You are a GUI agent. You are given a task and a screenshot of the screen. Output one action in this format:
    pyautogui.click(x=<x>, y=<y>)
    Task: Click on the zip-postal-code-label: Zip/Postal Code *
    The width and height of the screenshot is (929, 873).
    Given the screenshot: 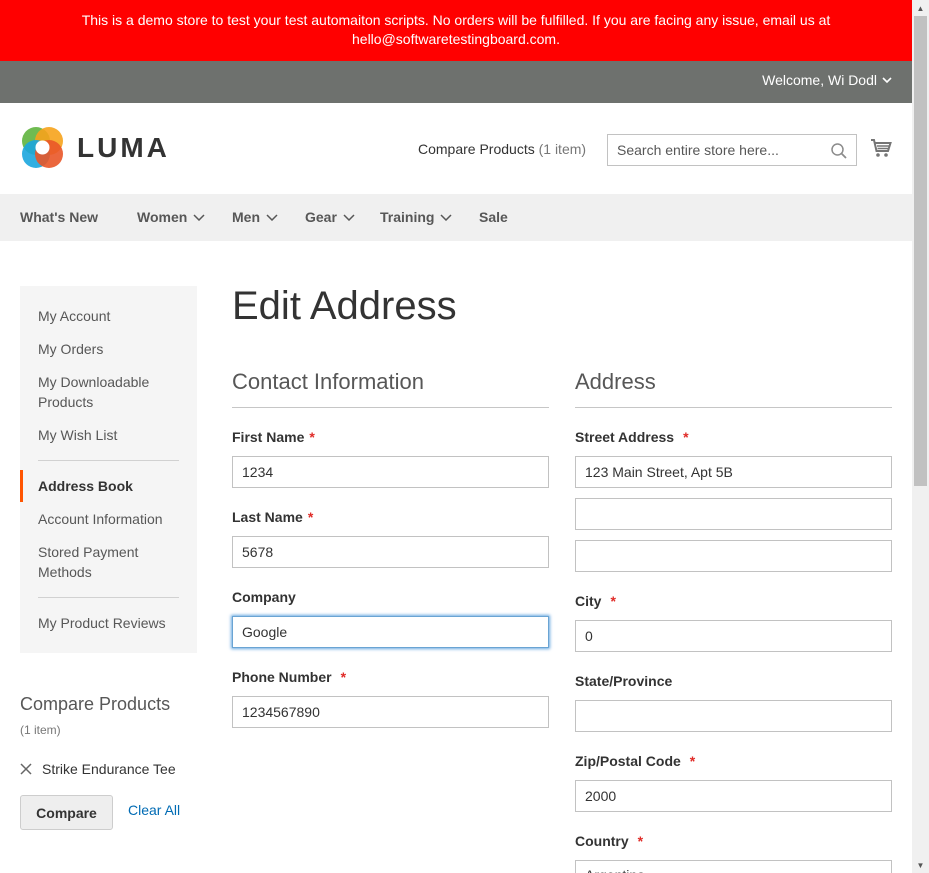 What is the action you would take?
    pyautogui.click(x=635, y=761)
    